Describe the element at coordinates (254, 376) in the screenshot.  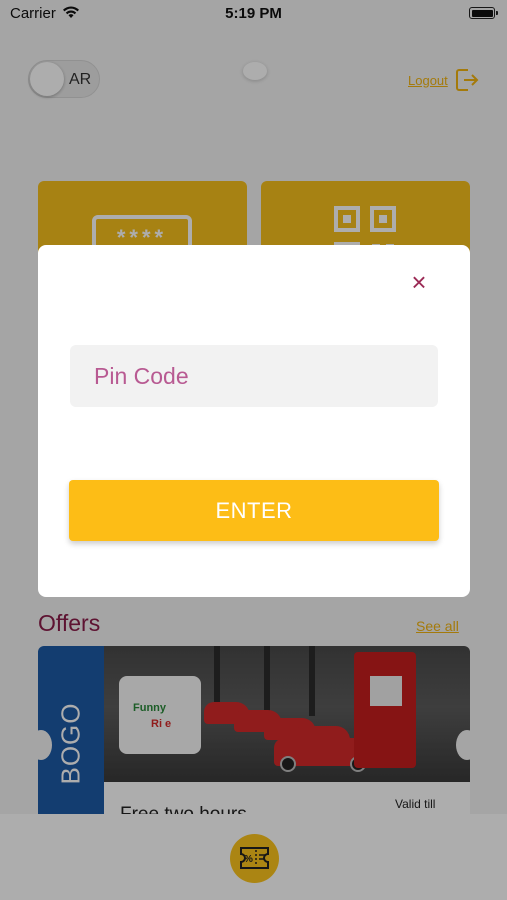
I see `pin-code-input` at that location.